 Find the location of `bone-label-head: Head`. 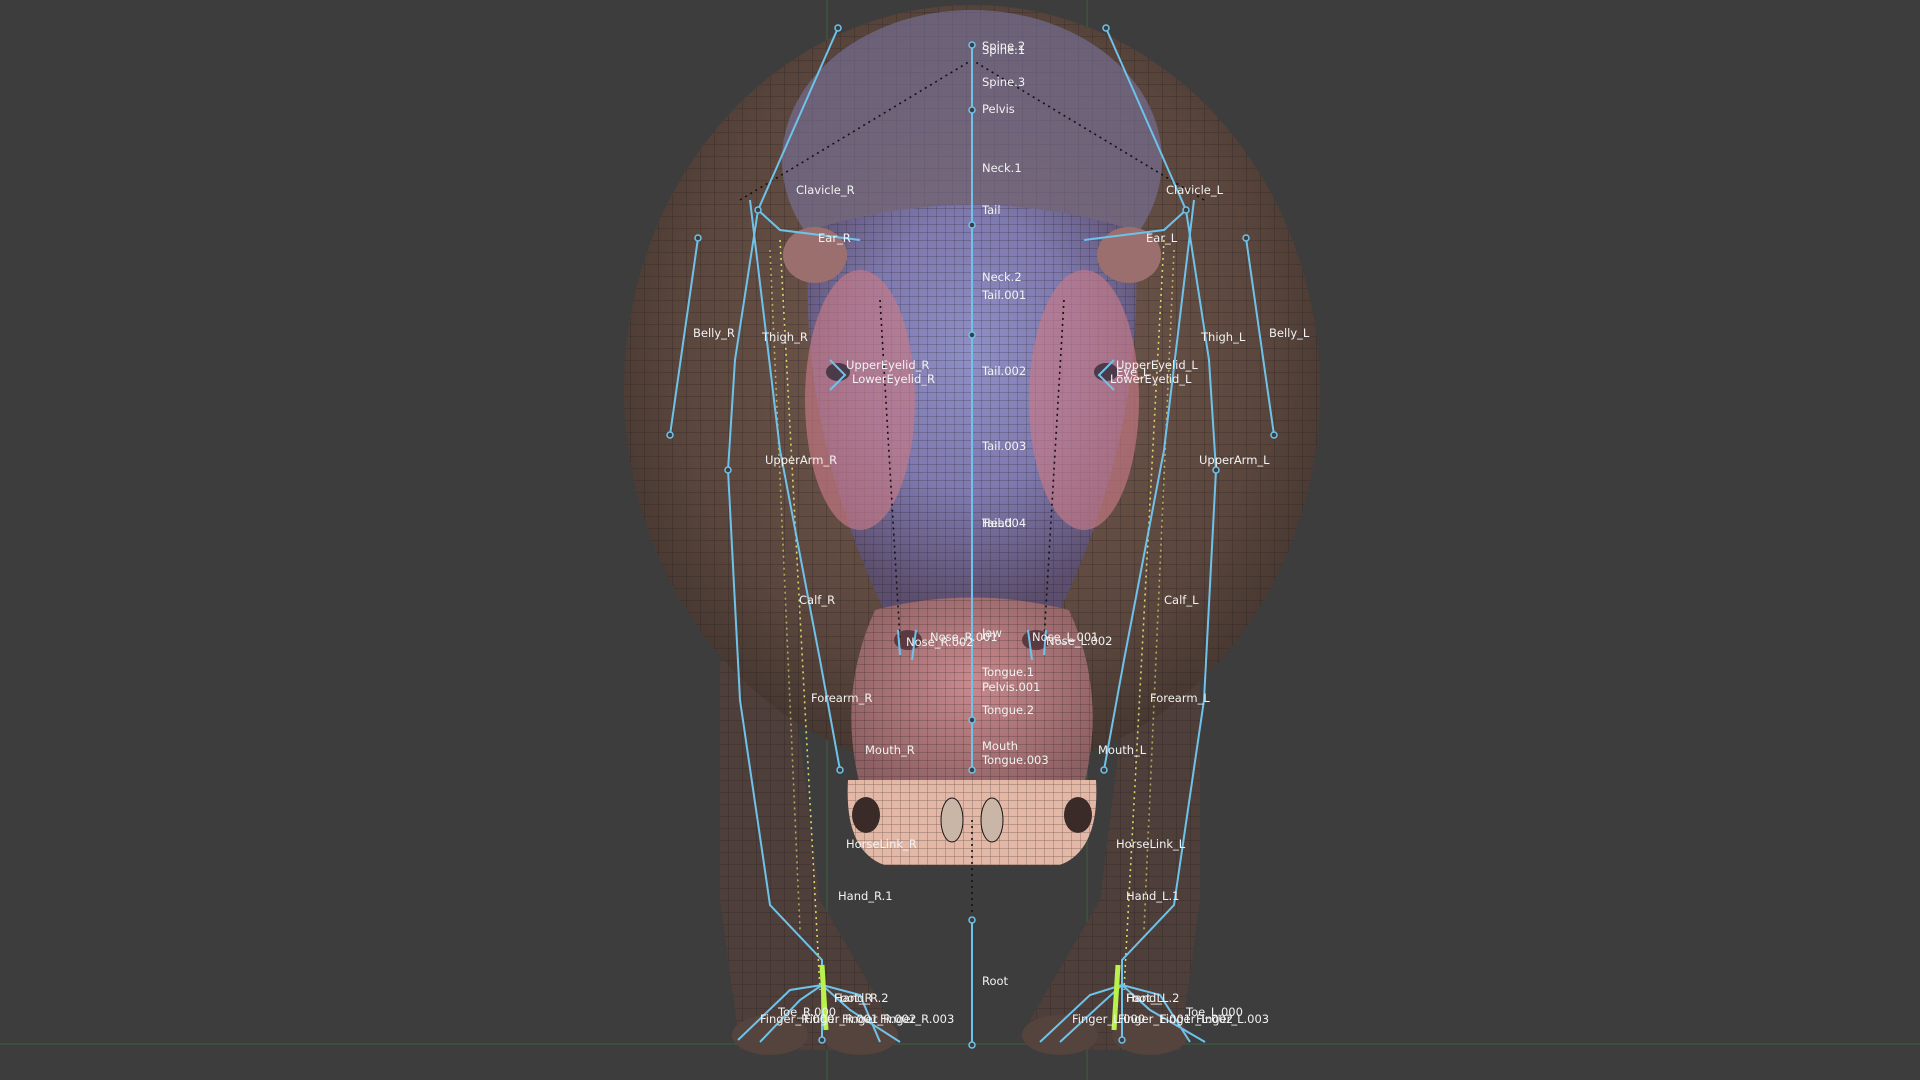

bone-label-head: Head is located at coordinates (997, 523).